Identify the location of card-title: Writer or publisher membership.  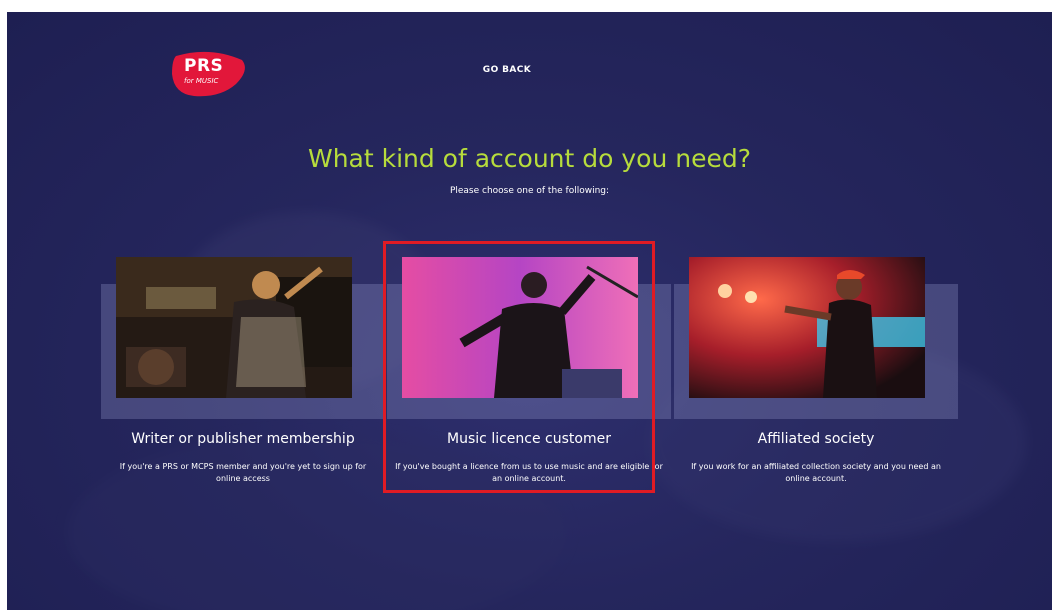
(243, 439).